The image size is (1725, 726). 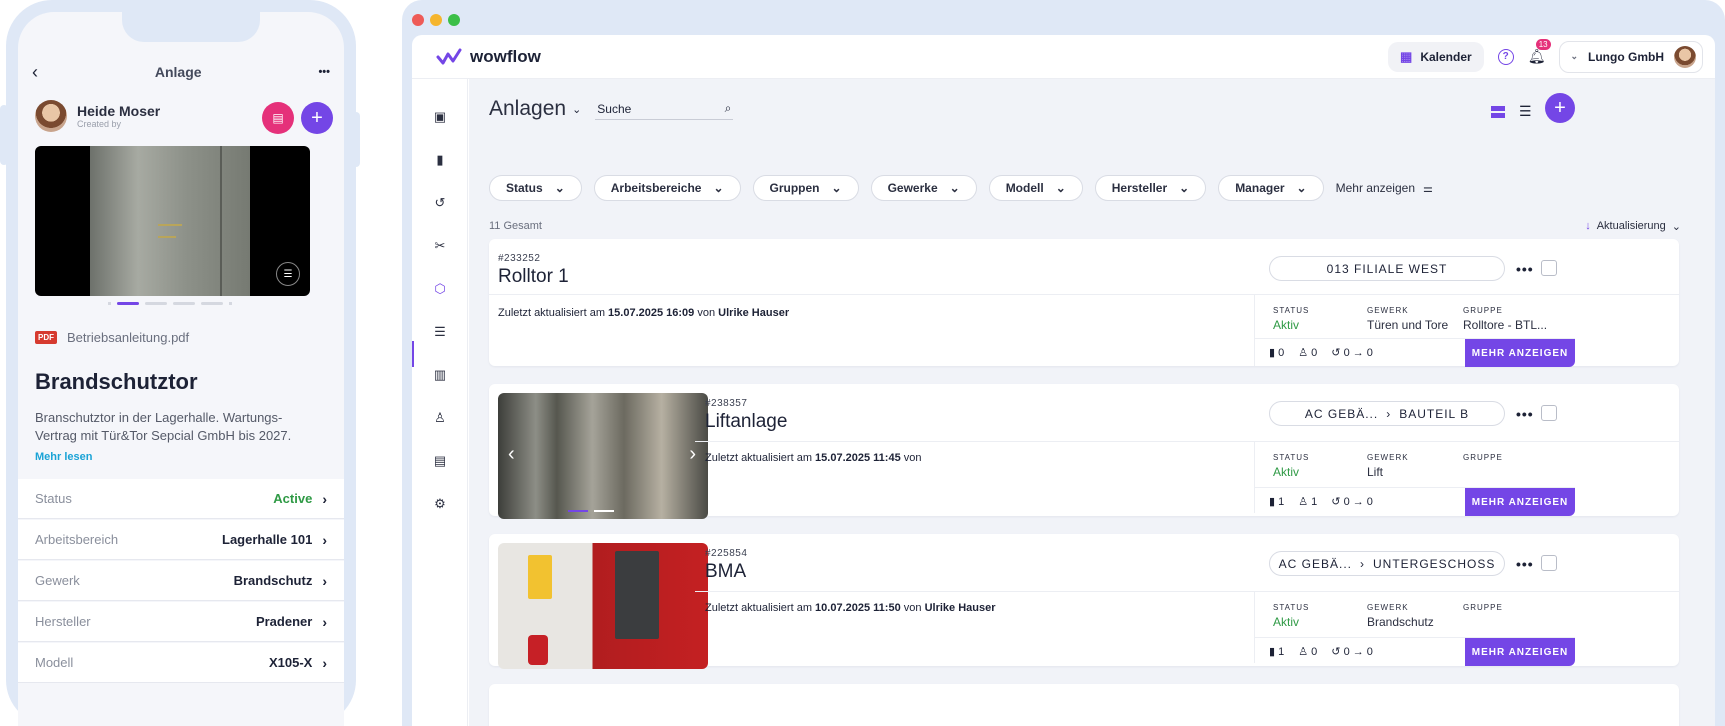 What do you see at coordinates (1084, 705) in the screenshot?
I see `asset-card` at bounding box center [1084, 705].